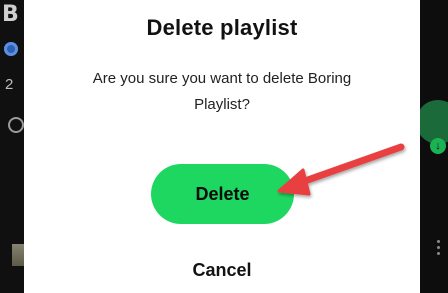  Describe the element at coordinates (18, 255) in the screenshot. I see `background-thumbnail` at that location.